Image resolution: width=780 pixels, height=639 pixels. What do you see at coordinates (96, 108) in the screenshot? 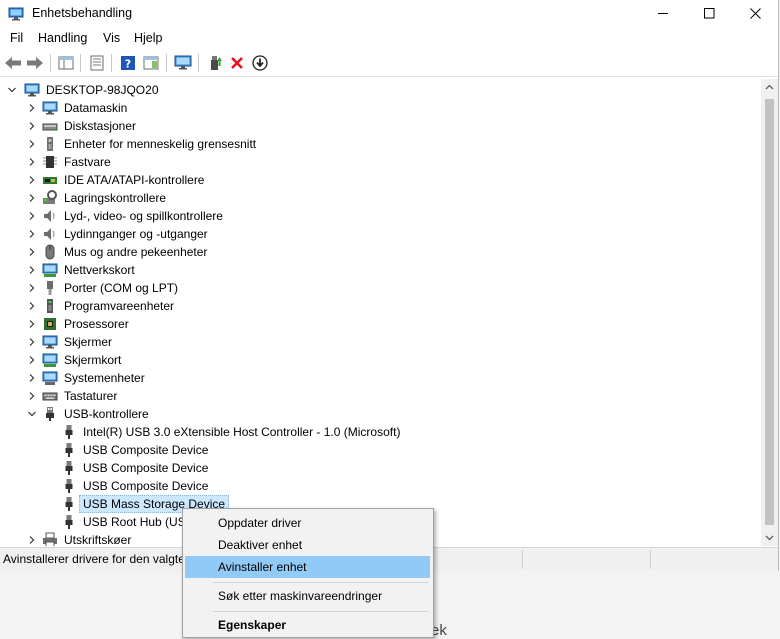
I see `tree-item-label: Datamaskin` at bounding box center [96, 108].